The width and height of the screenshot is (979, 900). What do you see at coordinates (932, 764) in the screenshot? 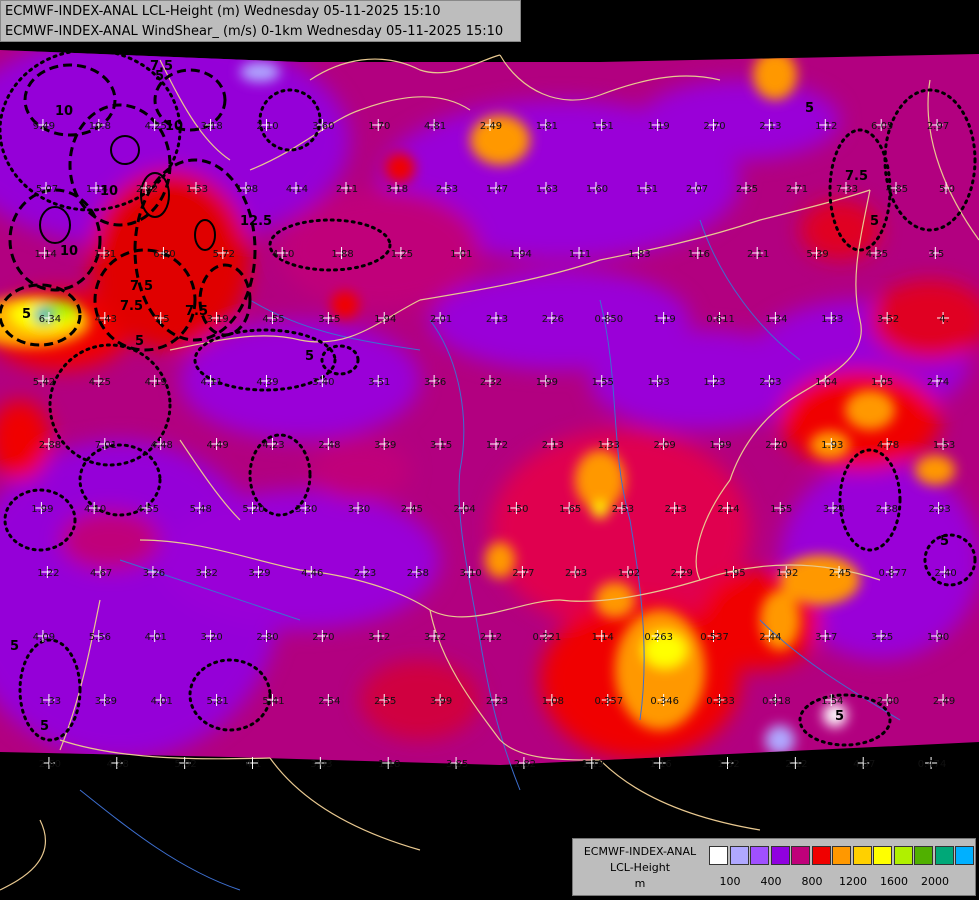
I see `station-value: 0.474` at bounding box center [932, 764].